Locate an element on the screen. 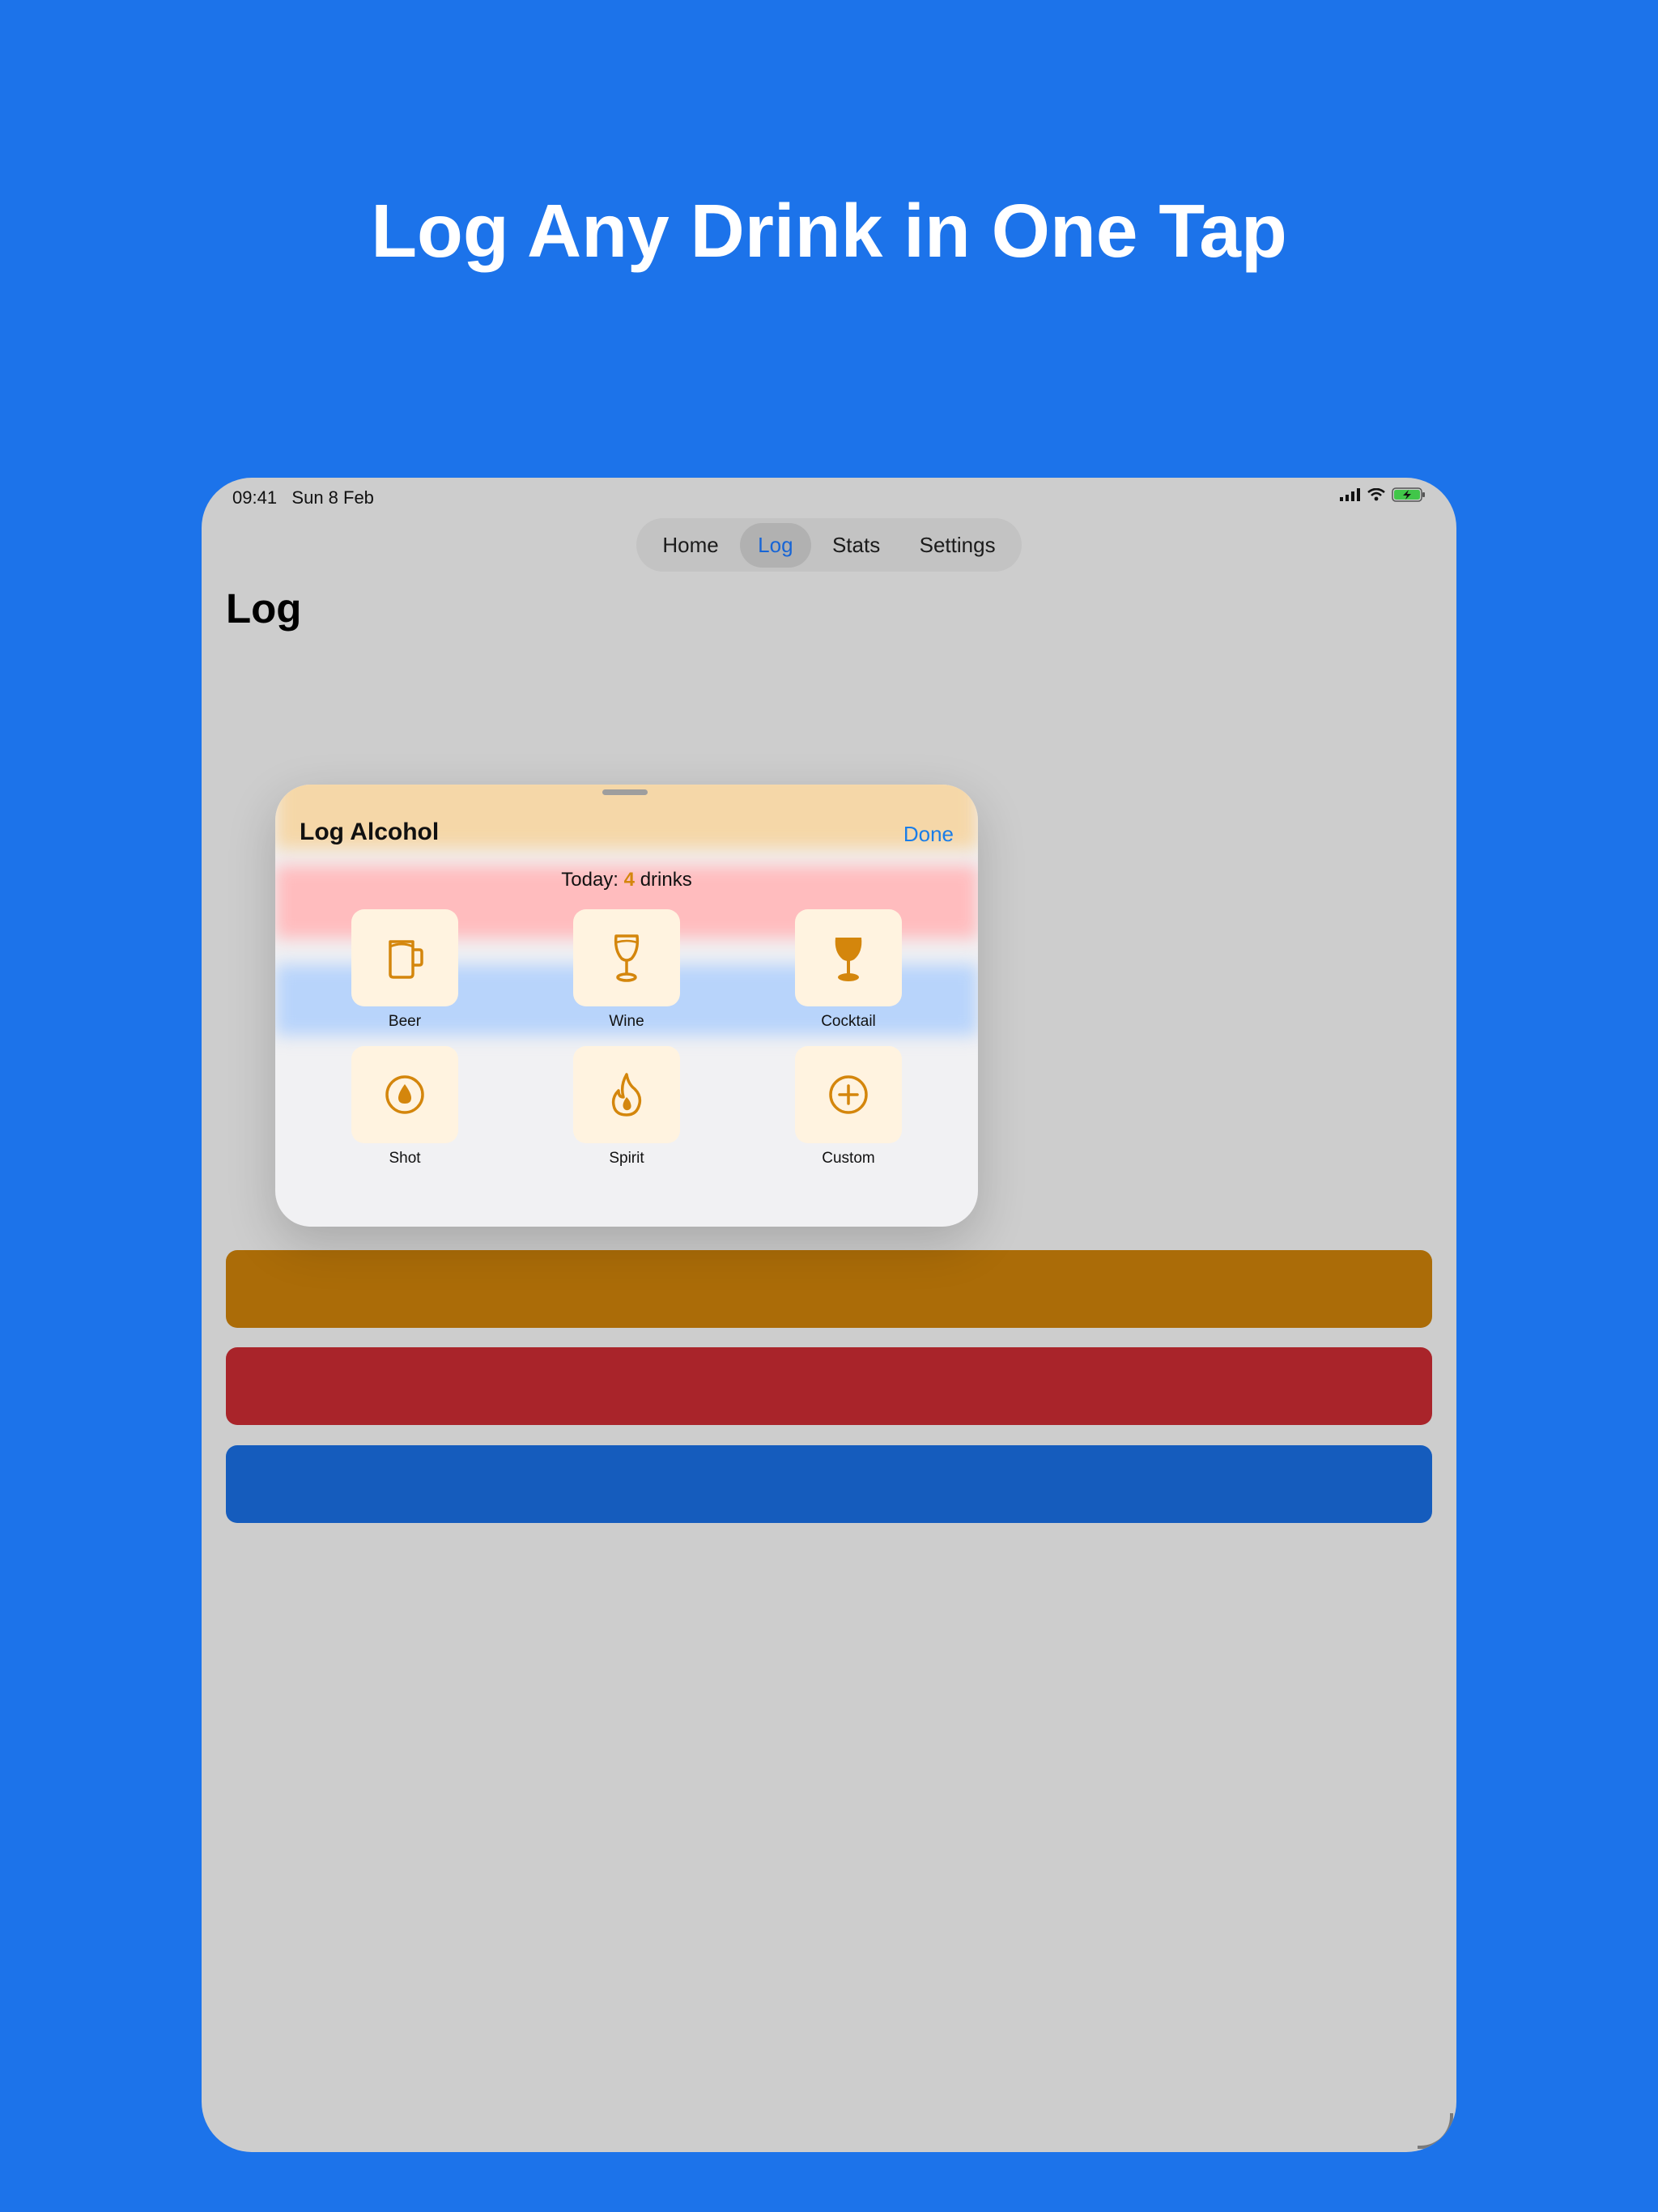  page-title: Log is located at coordinates (264, 609).